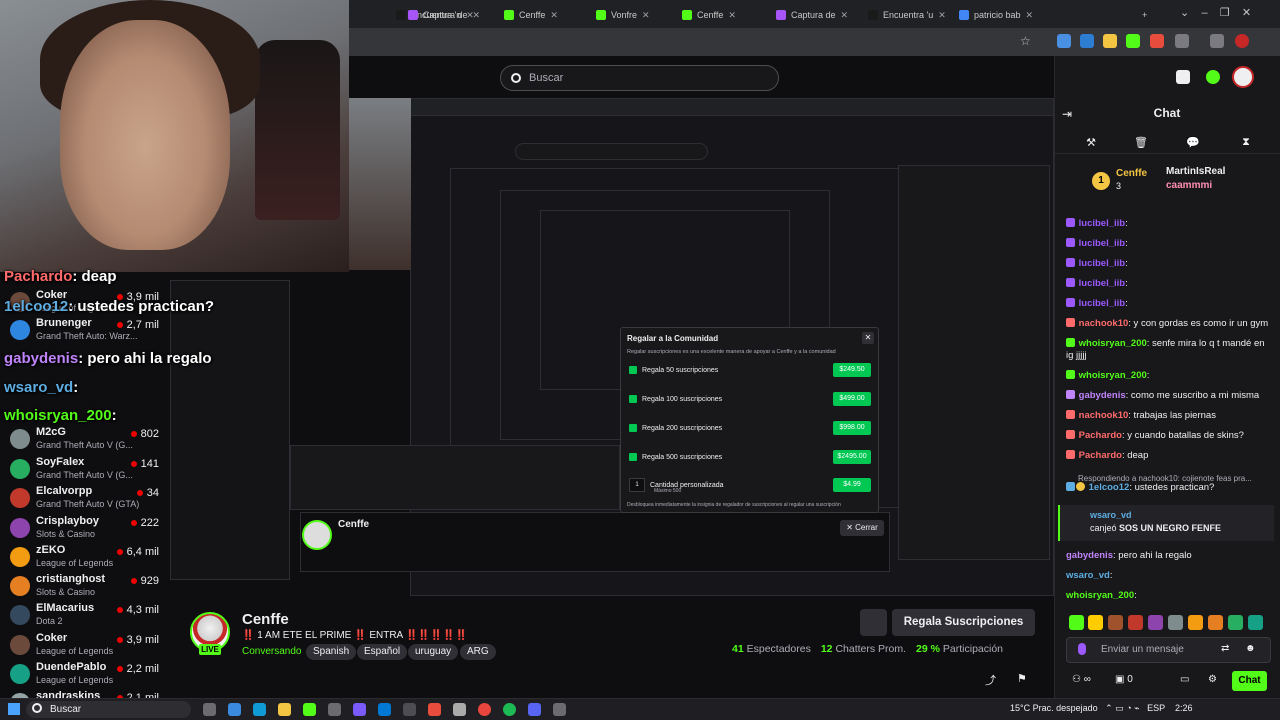 The height and width of the screenshot is (720, 1280). What do you see at coordinates (82, 498) in the screenshot?
I see `sidebar-channel: Elcalvorpp Grand Theft Auto V (GTA) 34` at bounding box center [82, 498].